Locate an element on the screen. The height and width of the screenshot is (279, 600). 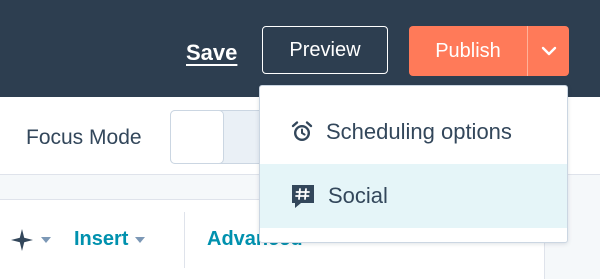
menu-item-label: Social is located at coordinates (358, 195).